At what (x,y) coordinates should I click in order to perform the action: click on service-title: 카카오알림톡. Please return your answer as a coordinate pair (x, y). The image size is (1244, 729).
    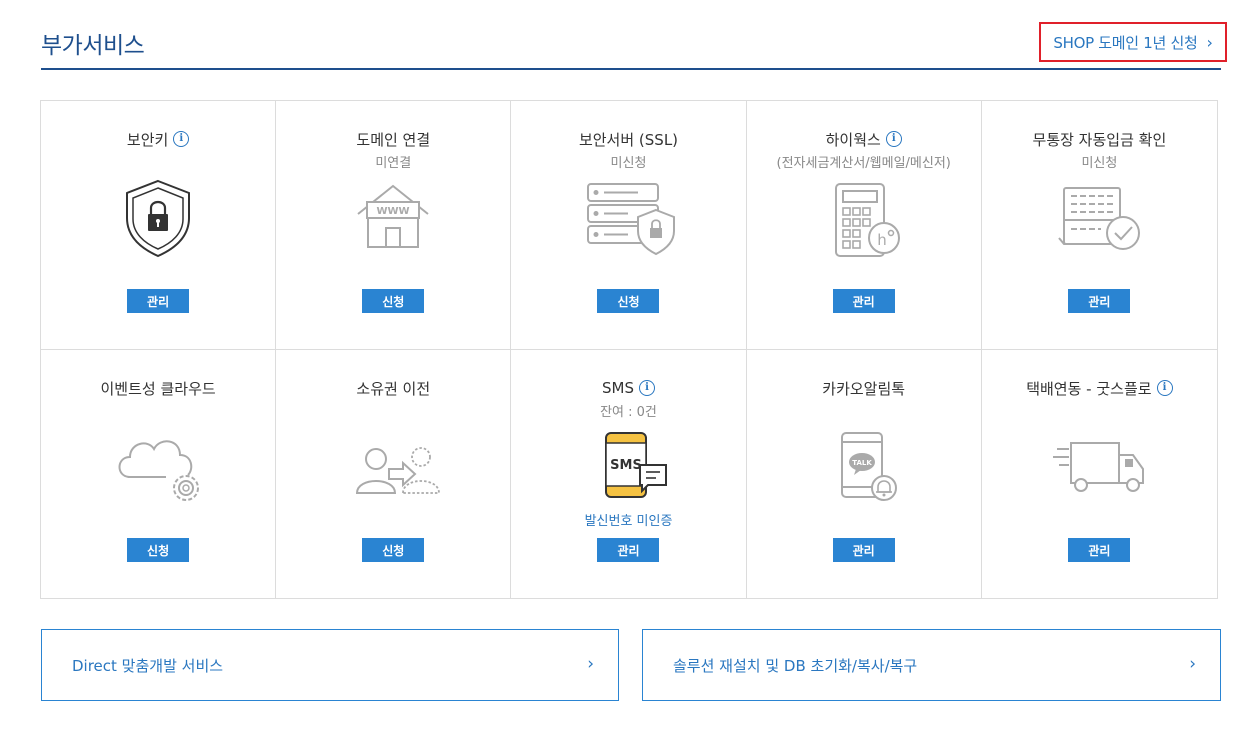
    Looking at the image, I should click on (864, 388).